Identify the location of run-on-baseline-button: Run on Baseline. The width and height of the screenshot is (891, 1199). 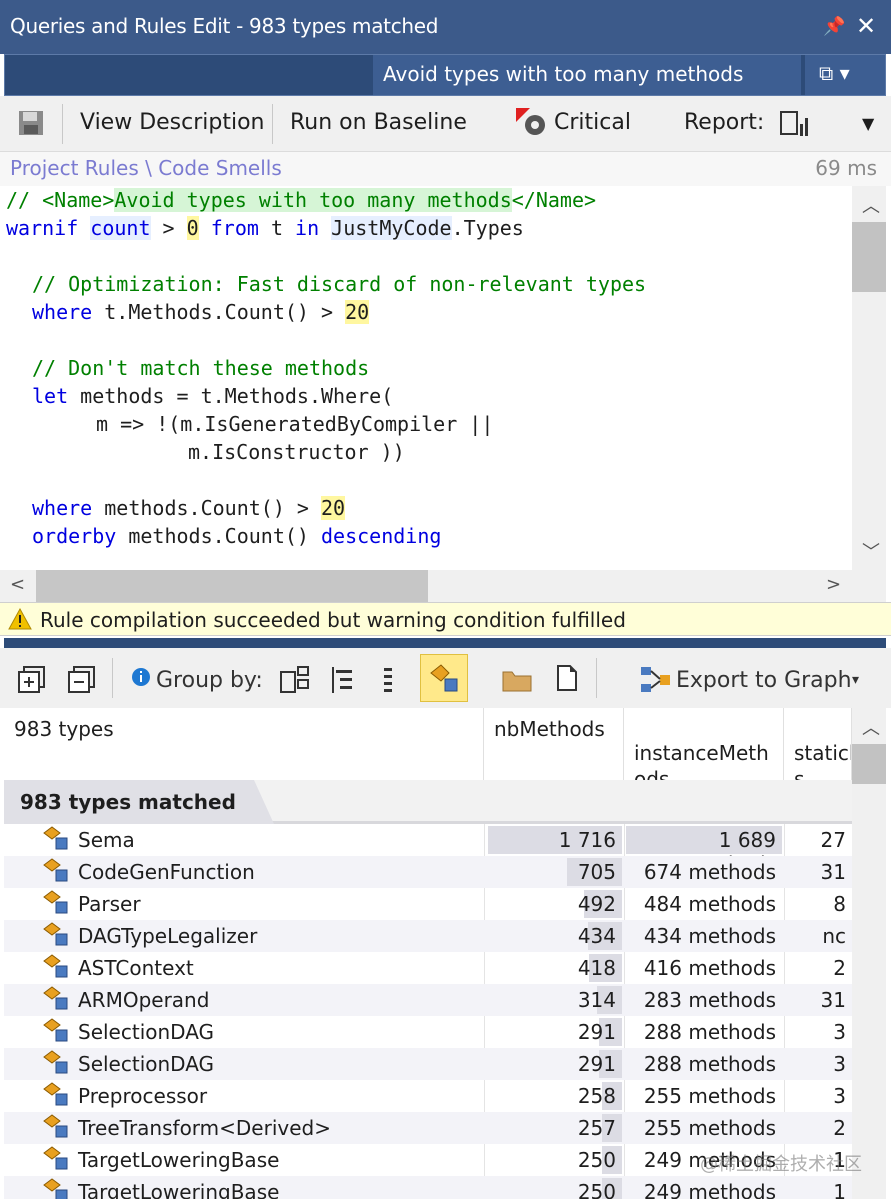
(378, 122).